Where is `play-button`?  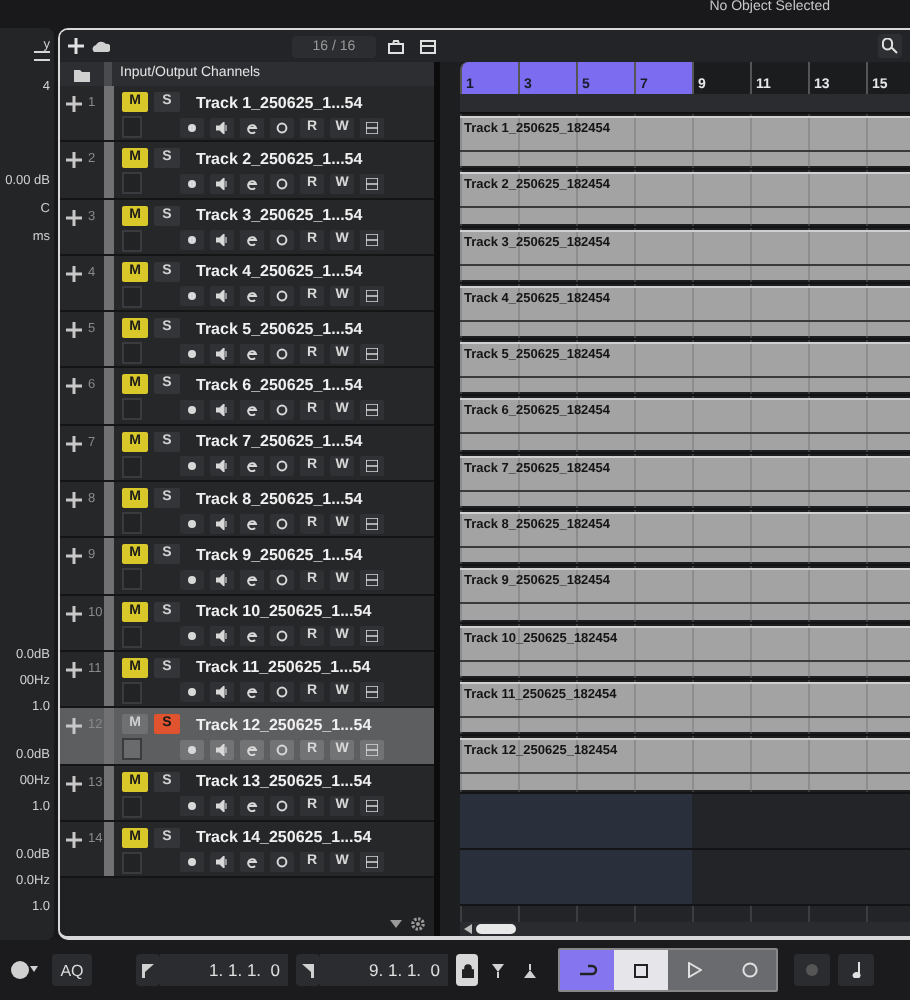
play-button is located at coordinates (695, 970).